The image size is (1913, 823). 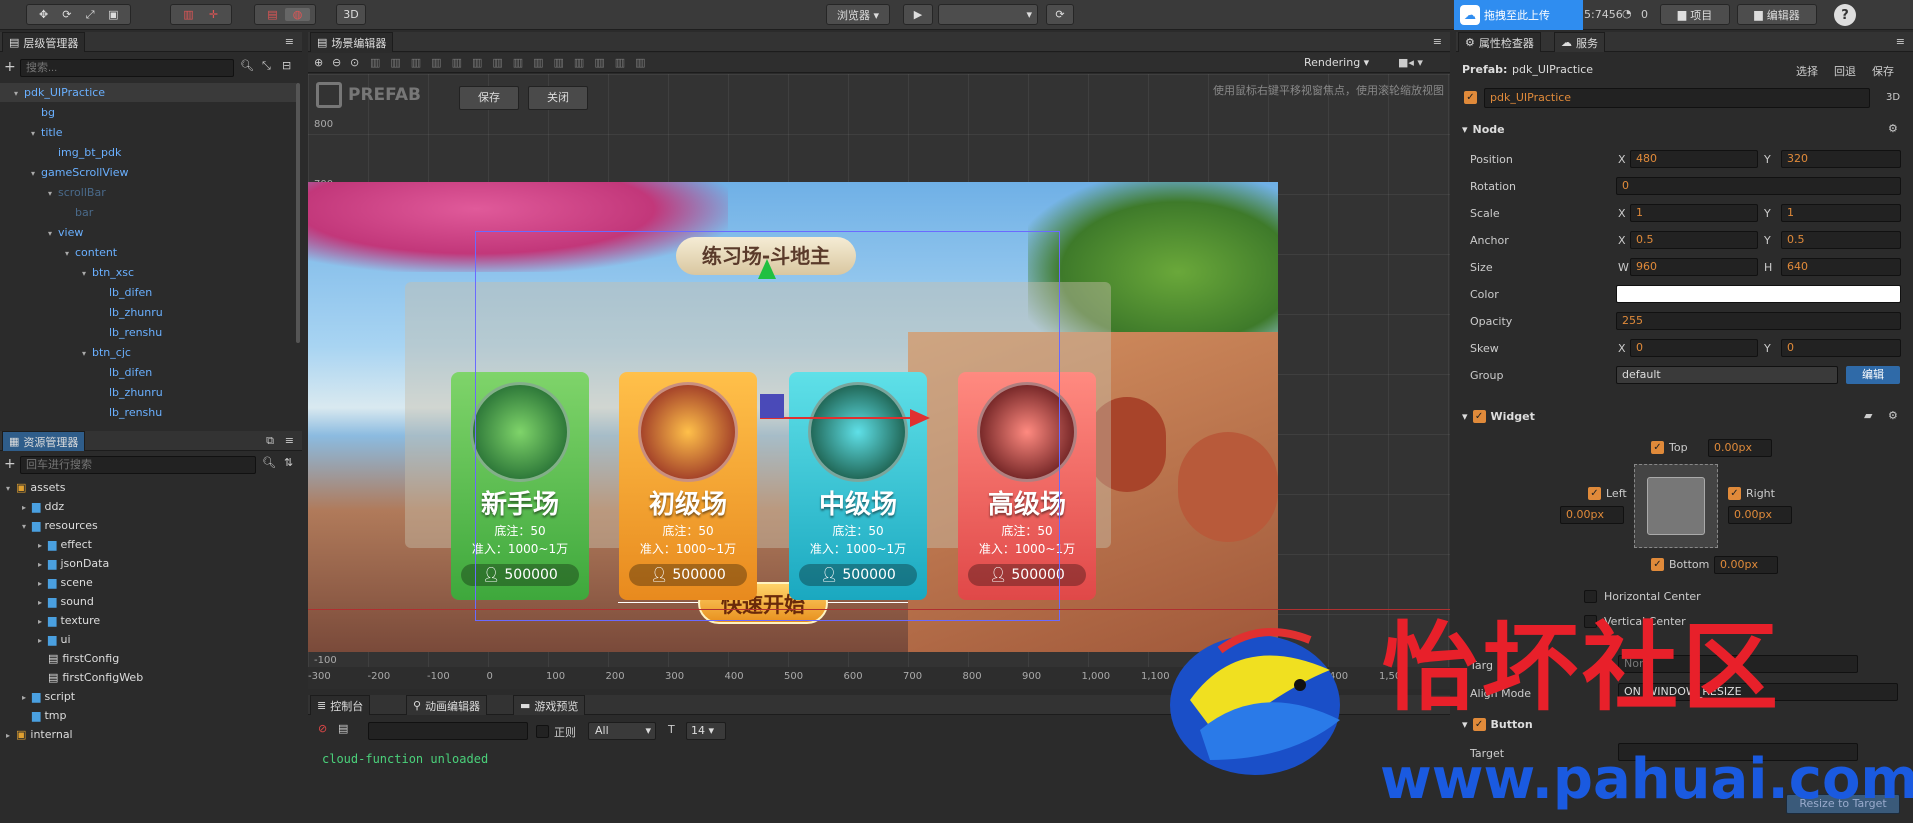 What do you see at coordinates (148, 232) in the screenshot?
I see `hierarchy-node: ▾ view` at bounding box center [148, 232].